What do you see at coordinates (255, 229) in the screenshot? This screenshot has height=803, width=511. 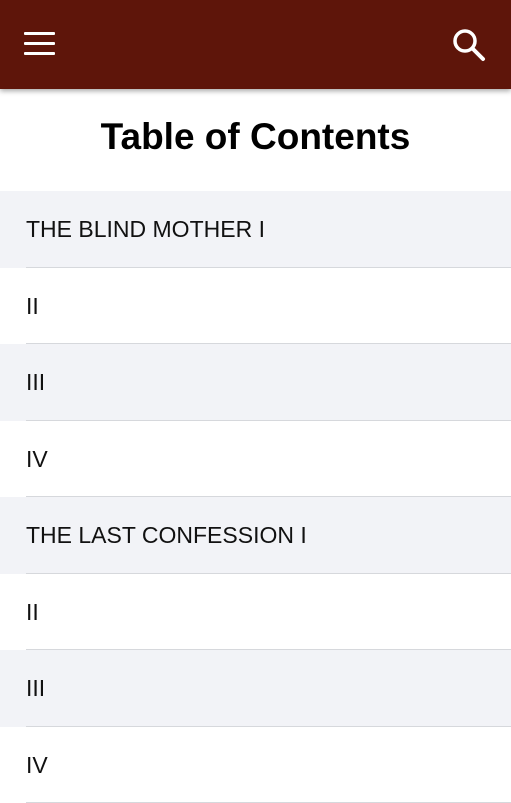 I see `toc-item: THE BLIND MOTHER I` at bounding box center [255, 229].